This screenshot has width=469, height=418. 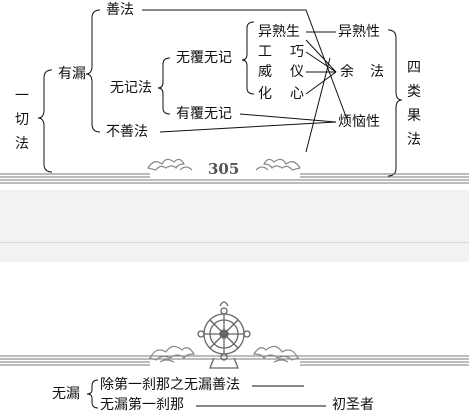 What do you see at coordinates (248, 58) in the screenshot?
I see `brace-unobscured` at bounding box center [248, 58].